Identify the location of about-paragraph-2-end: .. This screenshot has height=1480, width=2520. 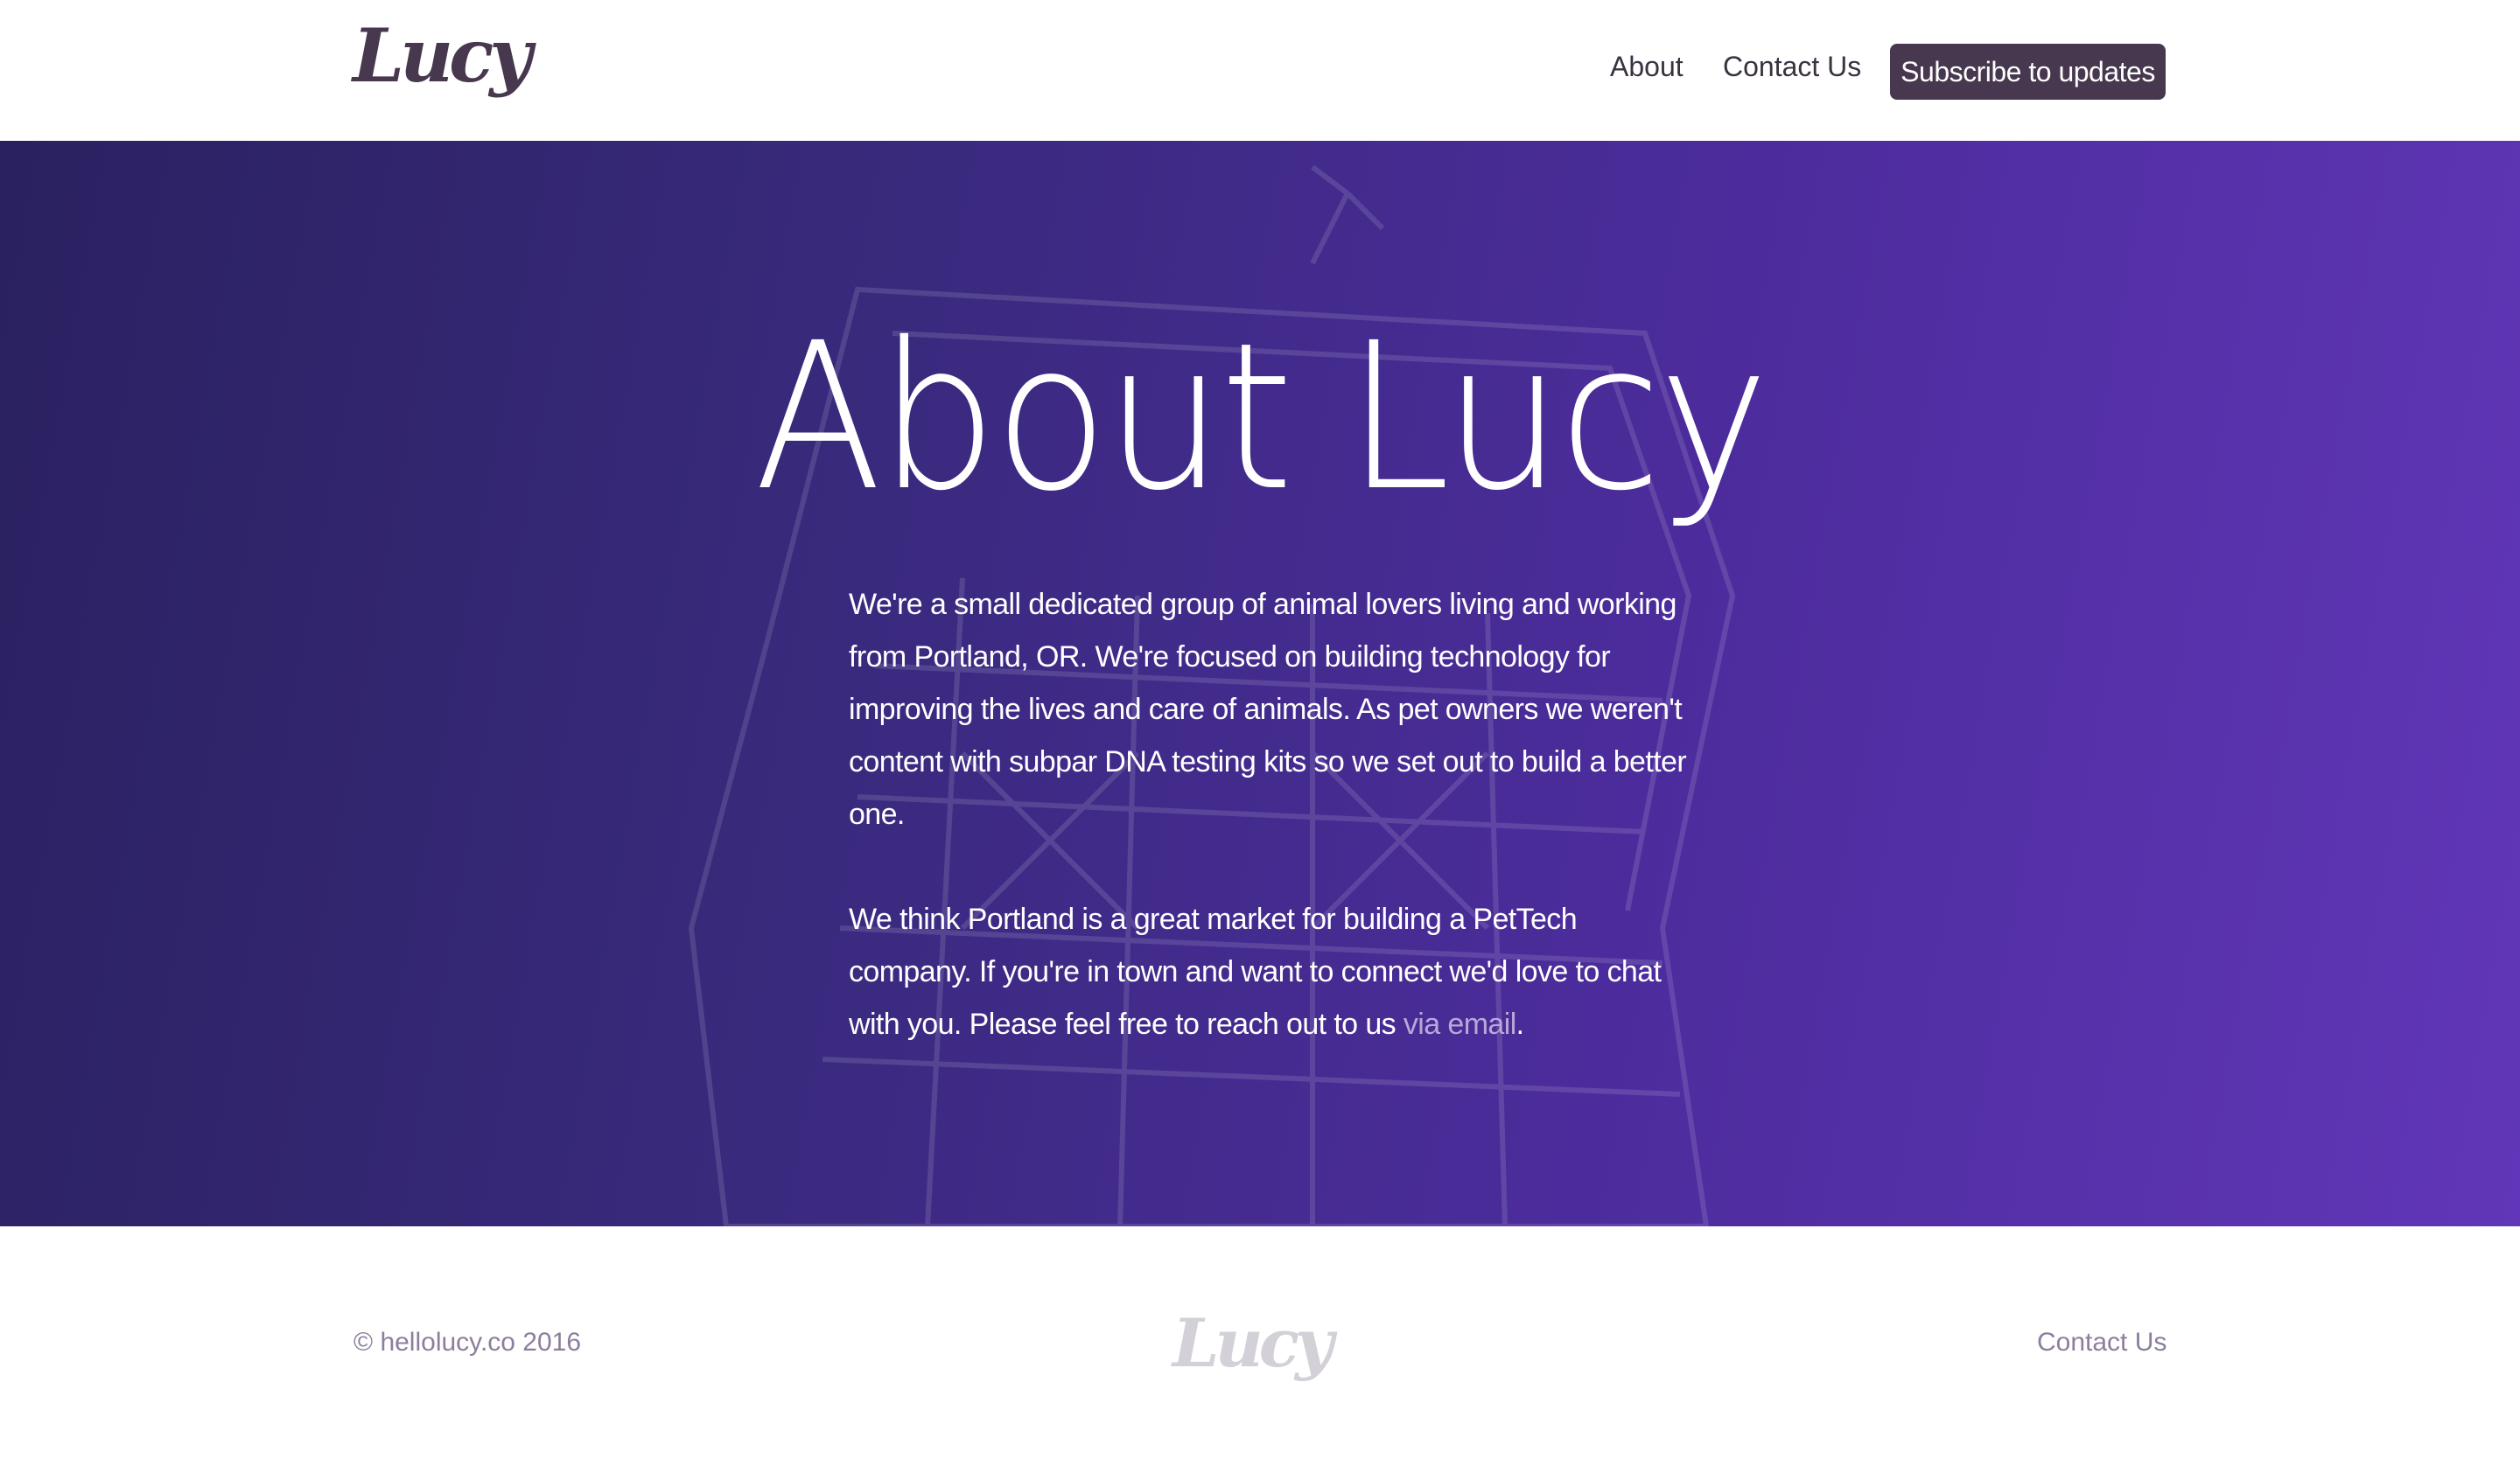
(1520, 1025).